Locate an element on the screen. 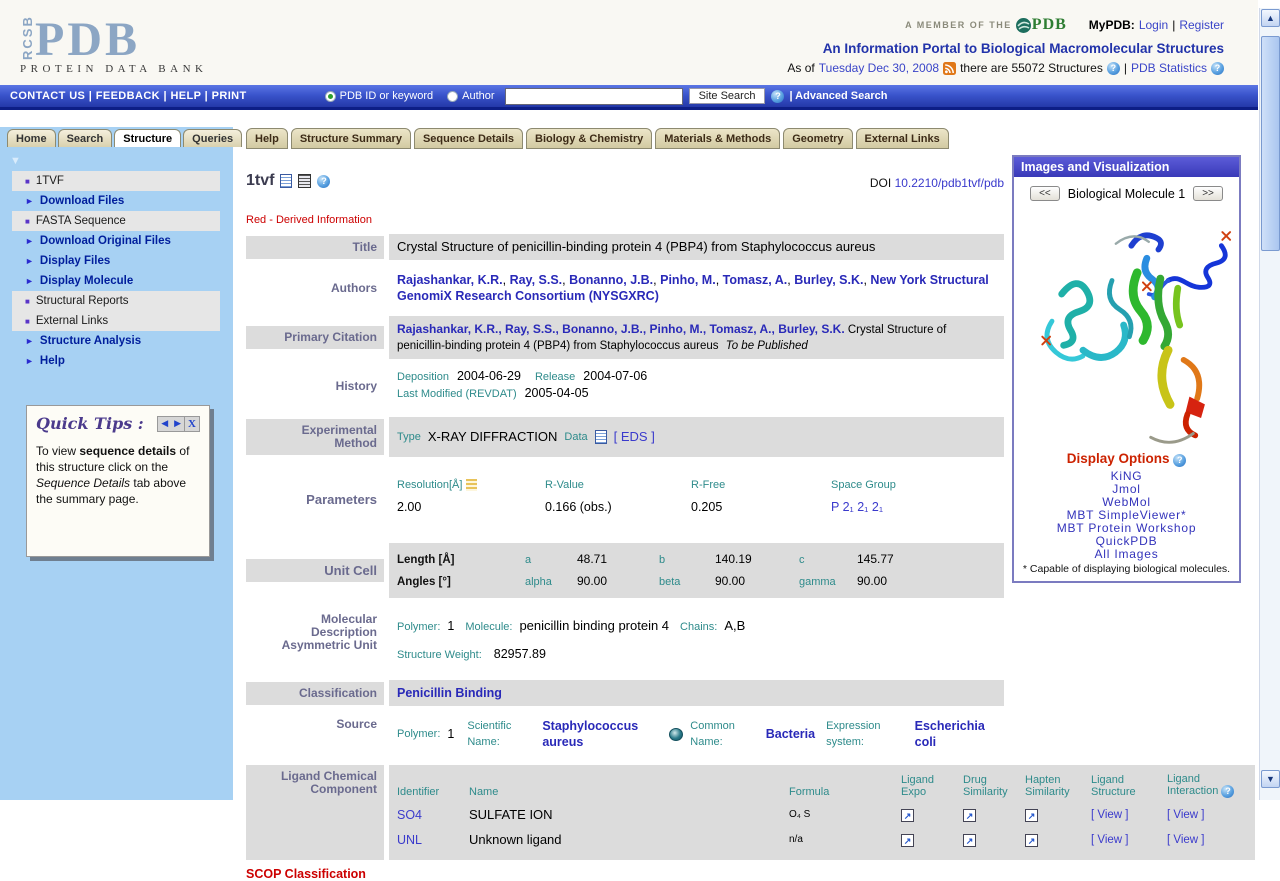 The height and width of the screenshot is (881, 1280). print-link: PRINT is located at coordinates (229, 96).